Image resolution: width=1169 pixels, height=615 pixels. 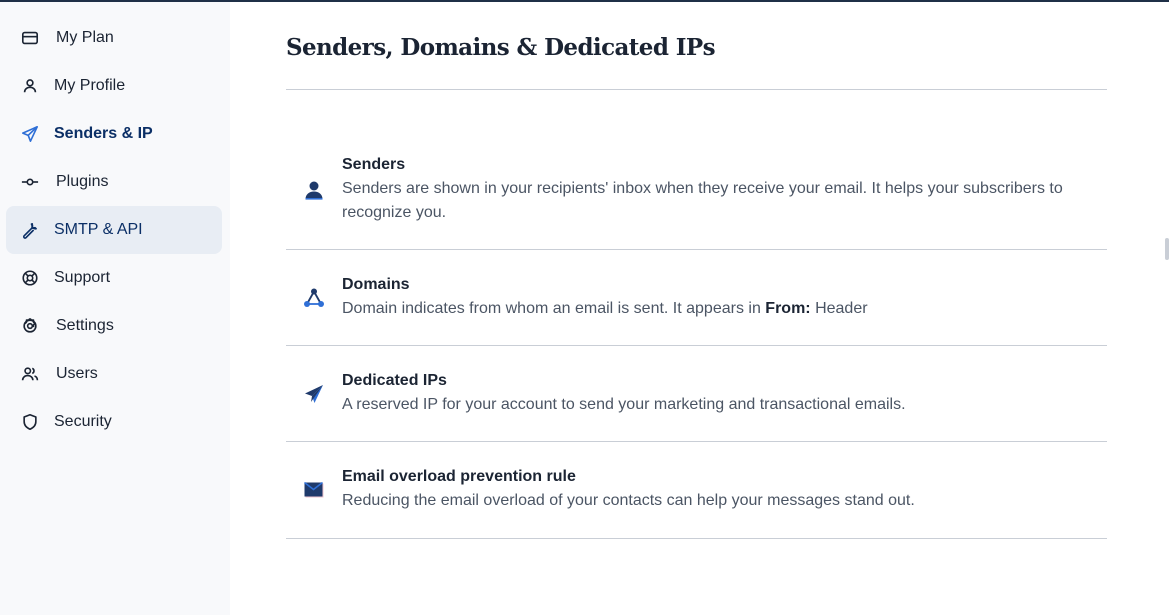 I want to click on sidebar-item-label: Senders & IP, so click(x=103, y=133).